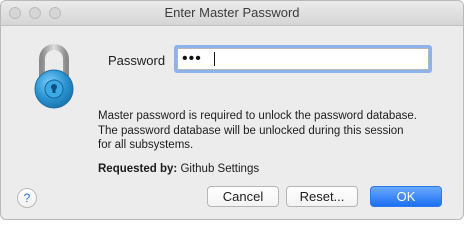 The width and height of the screenshot is (464, 240). Describe the element at coordinates (220, 169) in the screenshot. I see `requested-by-value: Github Settings` at that location.